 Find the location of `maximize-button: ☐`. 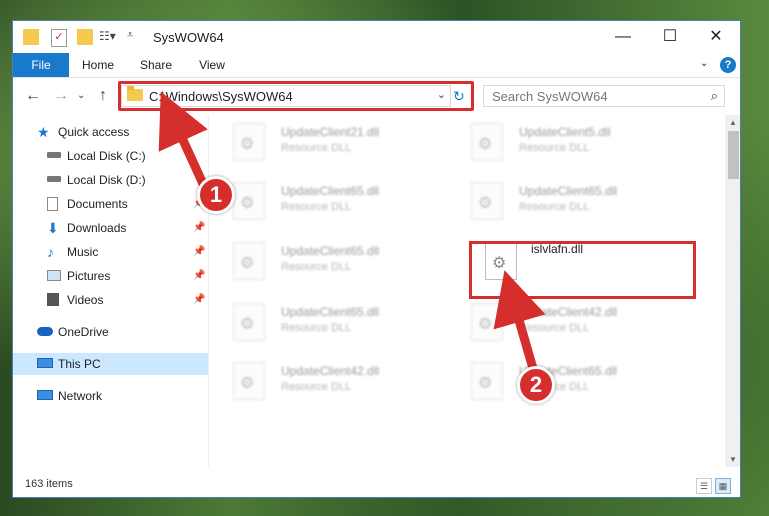

maximize-button: ☐ is located at coordinates (670, 37).